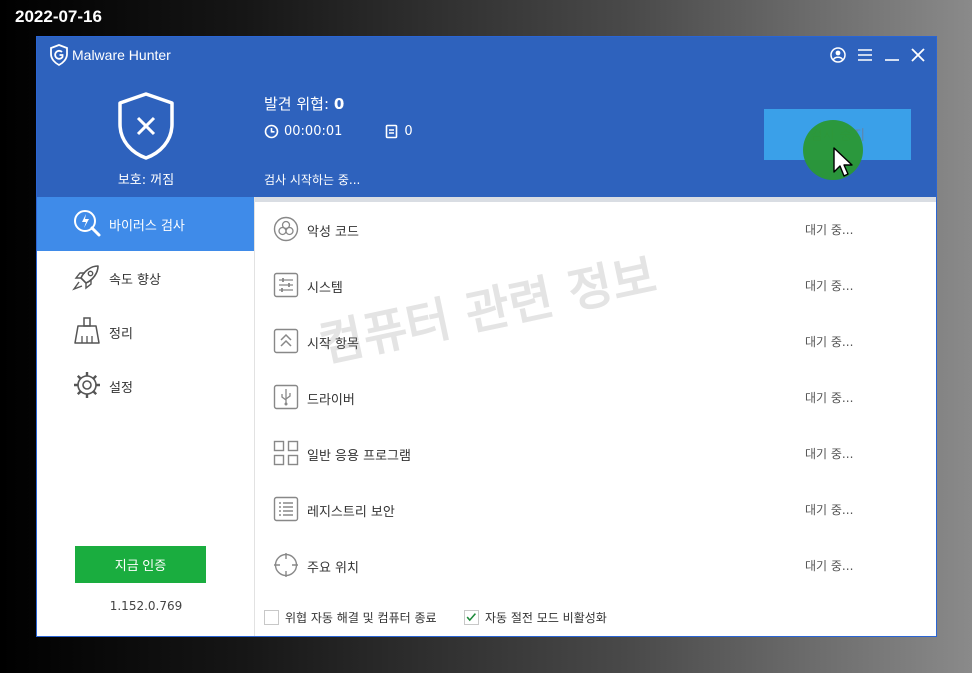 This screenshot has width=972, height=673. What do you see at coordinates (892, 55) in the screenshot?
I see `minimize-icon` at bounding box center [892, 55].